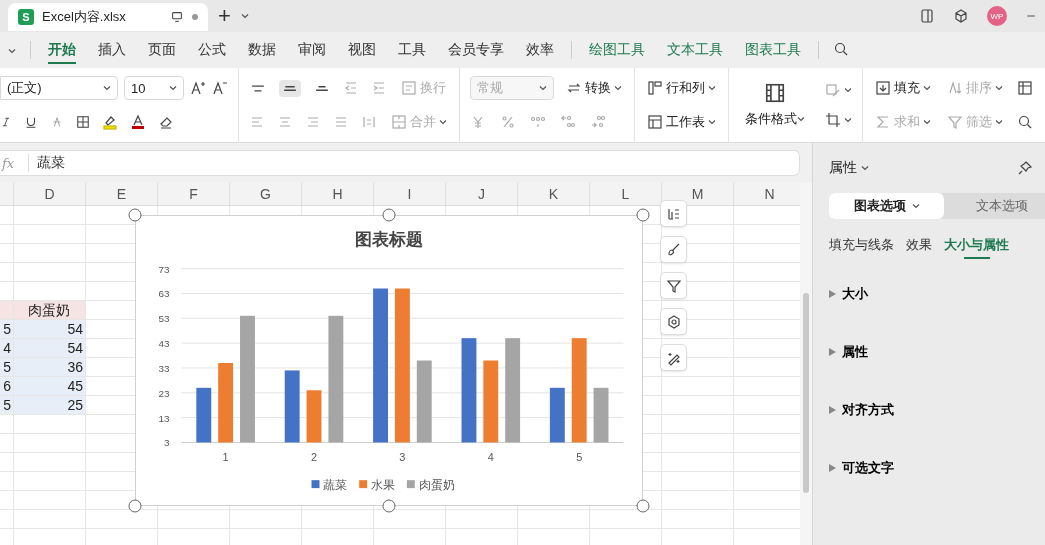 The width and height of the screenshot is (1045, 545). What do you see at coordinates (594, 88) in the screenshot?
I see `convert-button: 转换` at bounding box center [594, 88].